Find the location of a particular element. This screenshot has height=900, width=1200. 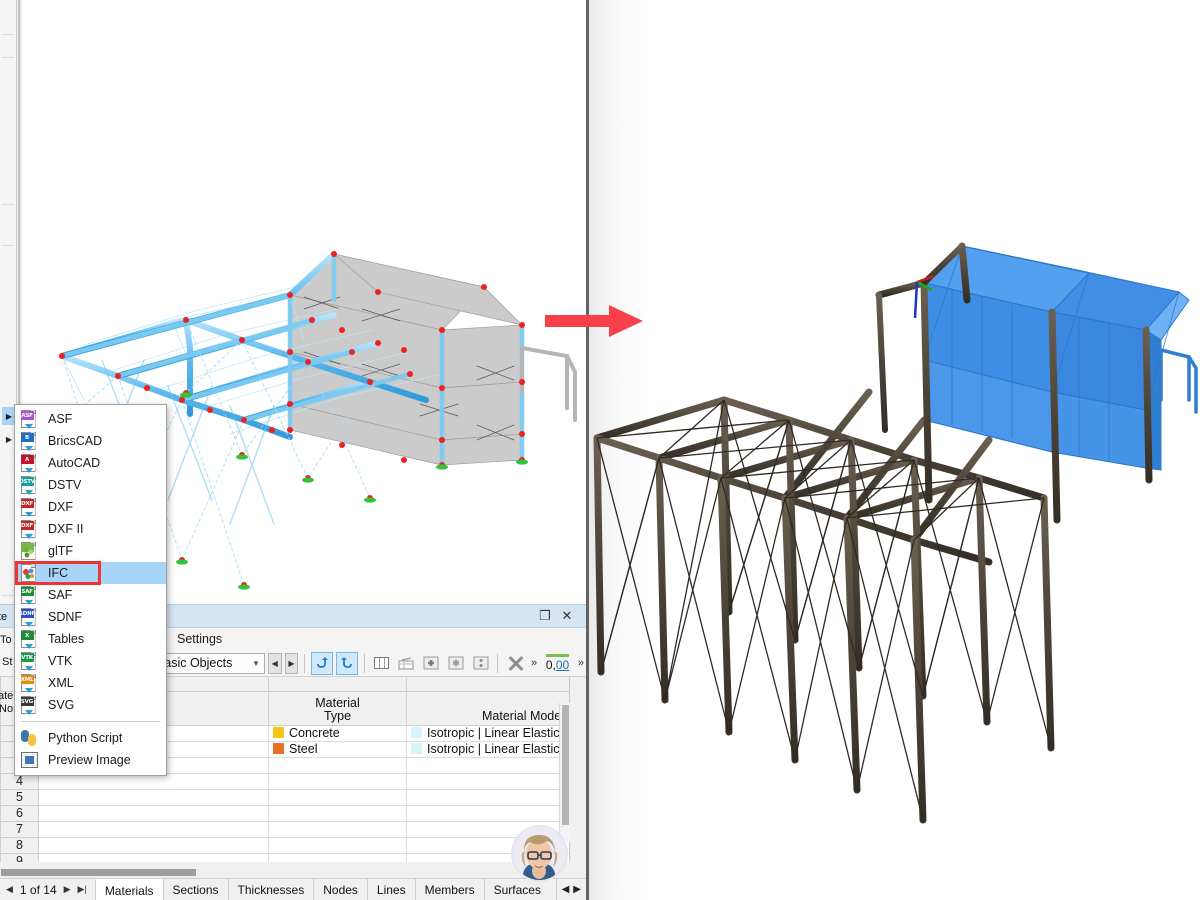

table-row: 6 is located at coordinates (284, 813).